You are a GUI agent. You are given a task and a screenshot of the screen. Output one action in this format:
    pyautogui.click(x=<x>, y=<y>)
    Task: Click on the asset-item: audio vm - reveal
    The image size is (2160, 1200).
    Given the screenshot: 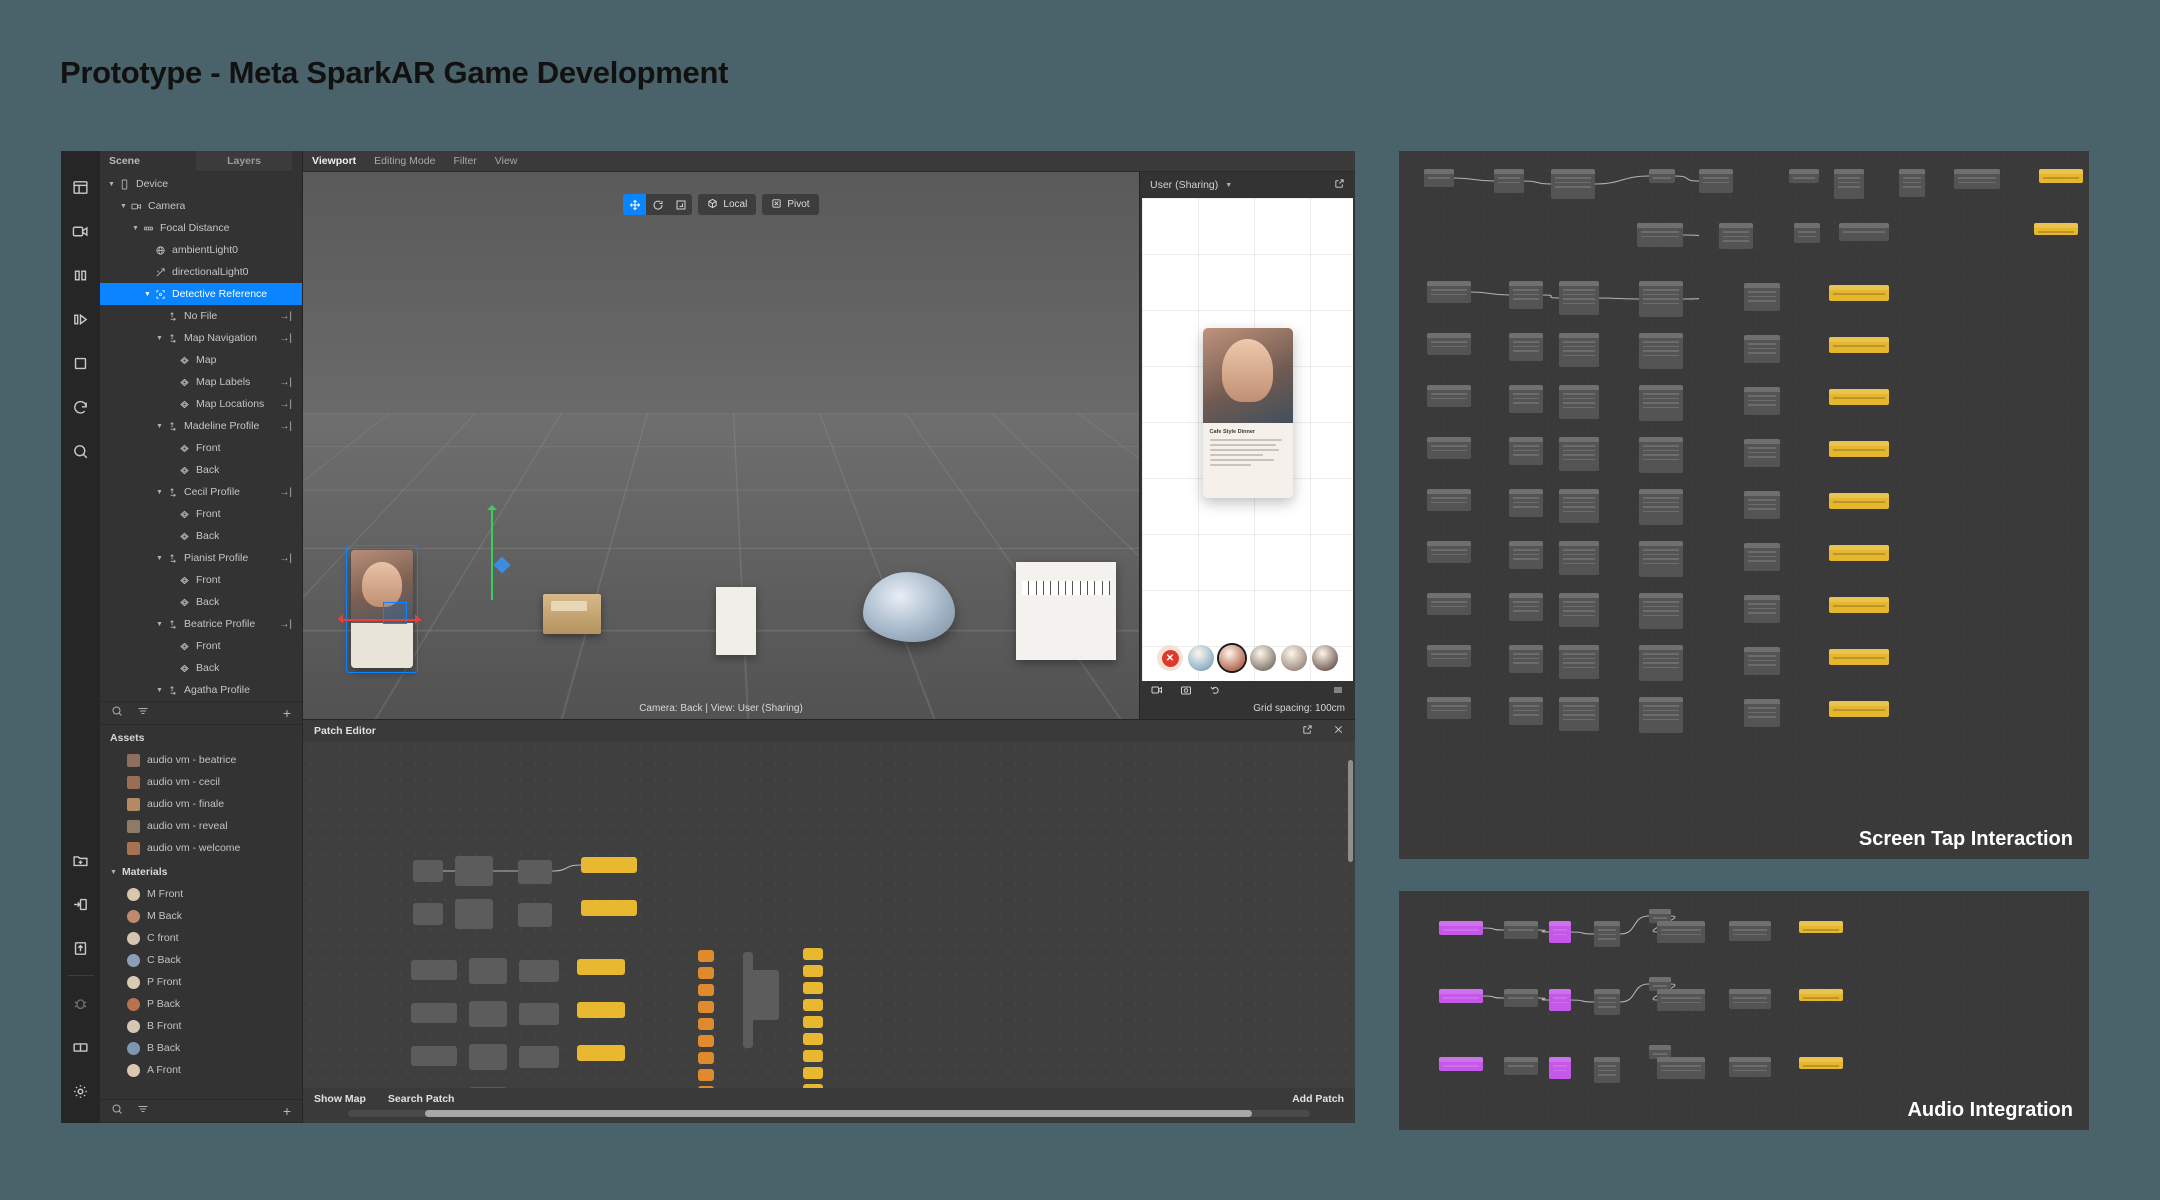 What is the action you would take?
    pyautogui.click(x=201, y=826)
    